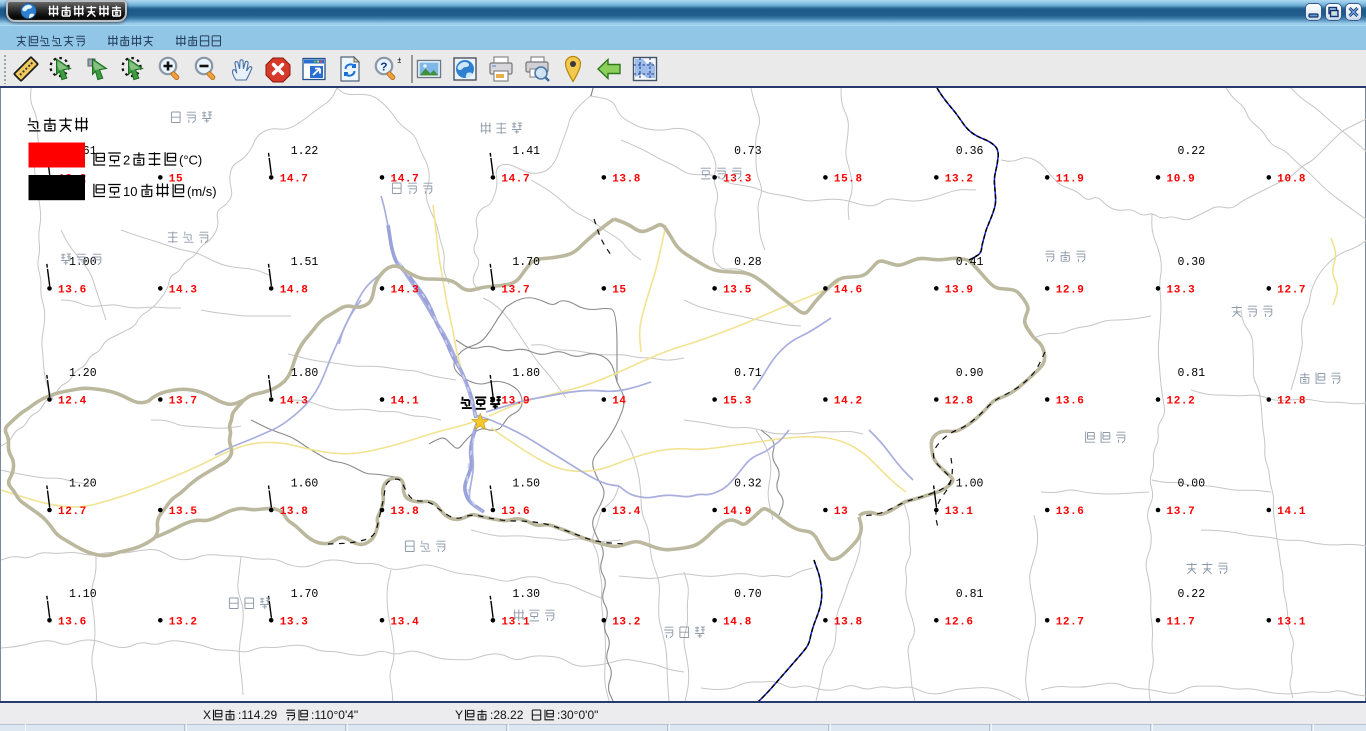 The height and width of the screenshot is (731, 1366). I want to click on svg-text: :28.22, so click(507, 715).